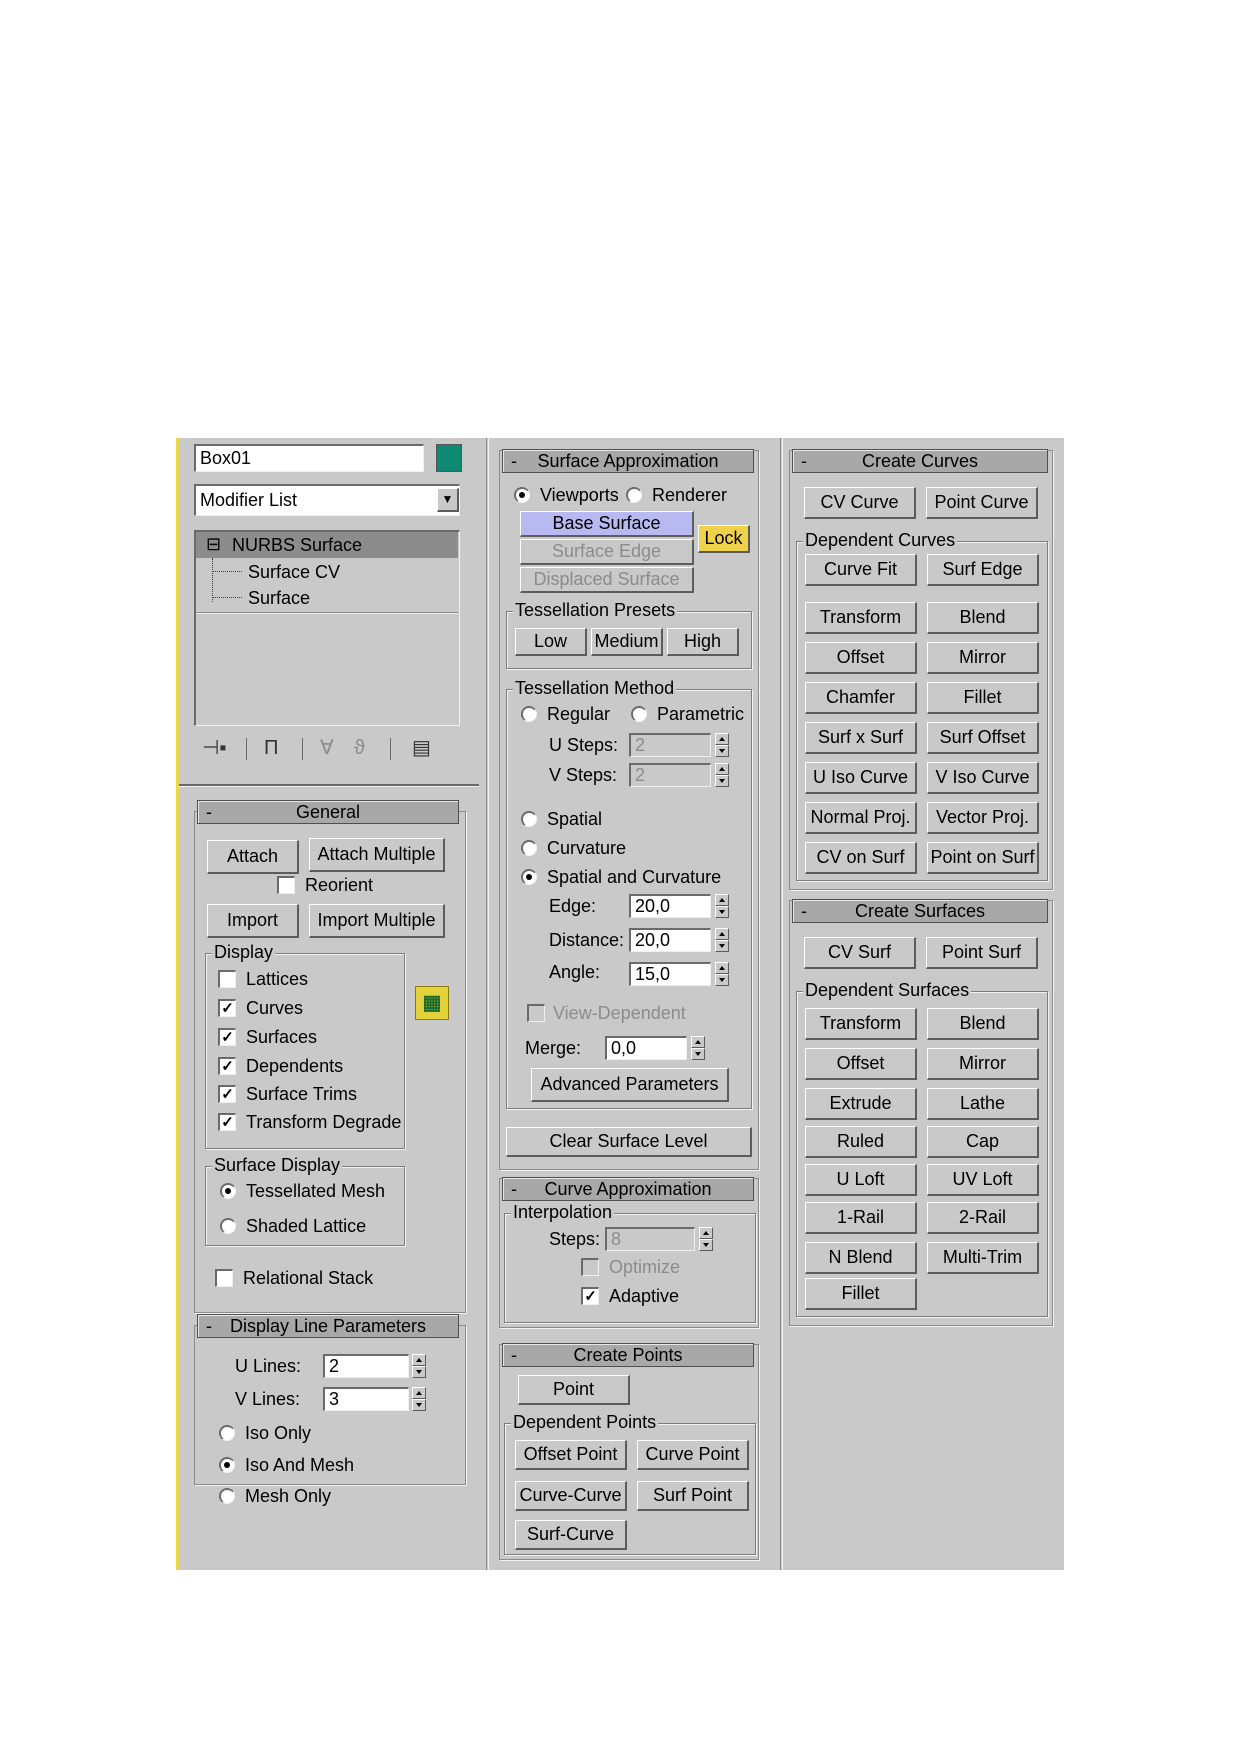 This screenshot has height=1754, width=1239. Describe the element at coordinates (670, 974) in the screenshot. I see `angle-field: 15,0` at that location.